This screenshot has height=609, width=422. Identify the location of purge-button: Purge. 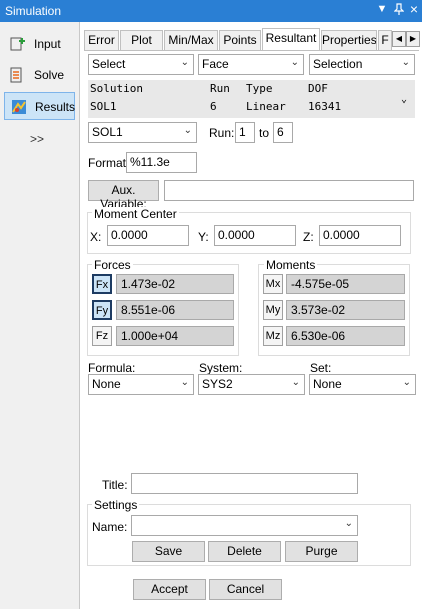
(321, 551).